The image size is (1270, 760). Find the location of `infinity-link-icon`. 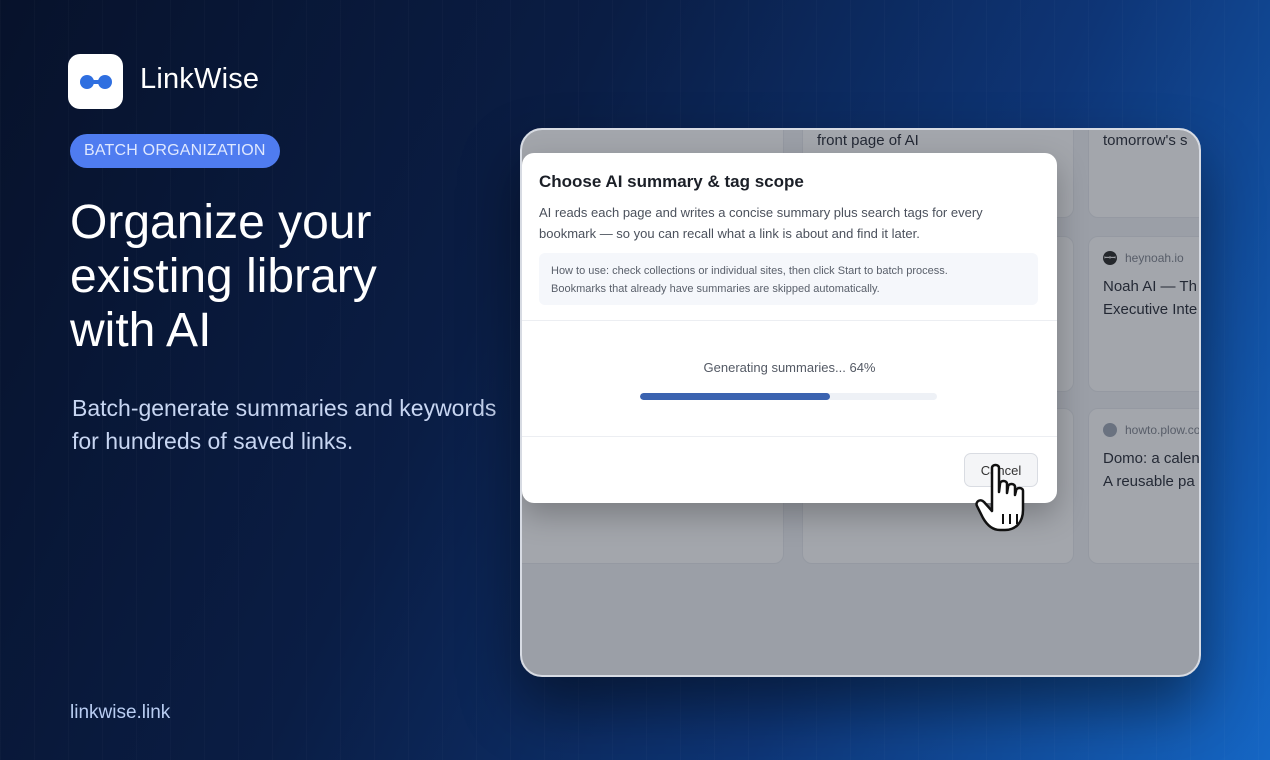

infinity-link-icon is located at coordinates (95, 81).